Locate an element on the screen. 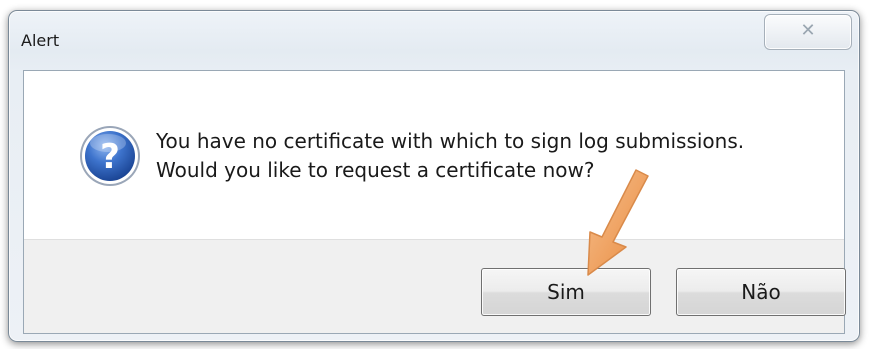  dialog-title: Alert is located at coordinates (40, 40).